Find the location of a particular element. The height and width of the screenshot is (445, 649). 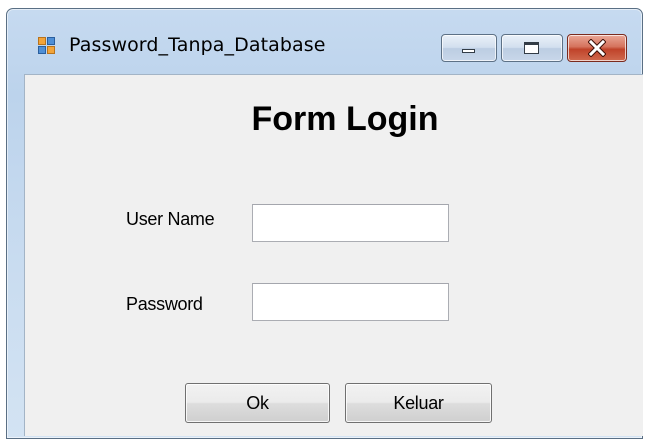

password-label: Password is located at coordinates (164, 304).